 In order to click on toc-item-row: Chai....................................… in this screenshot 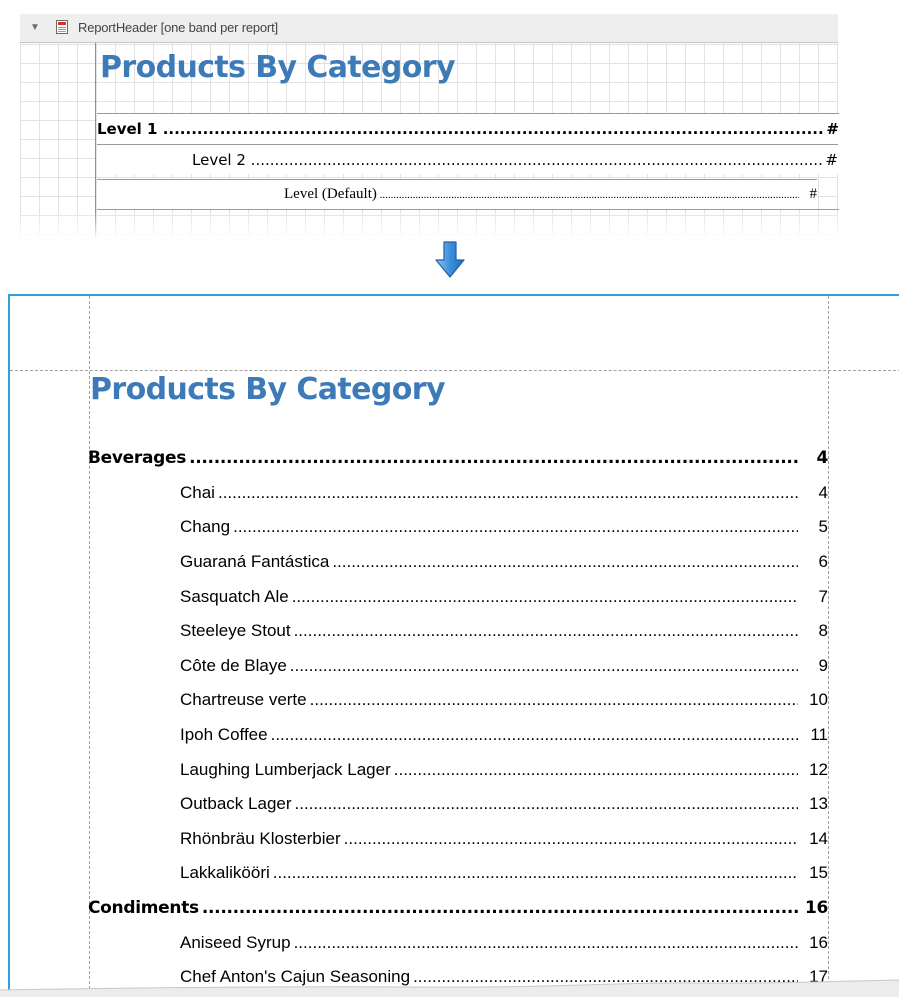, I will do `click(458, 493)`.